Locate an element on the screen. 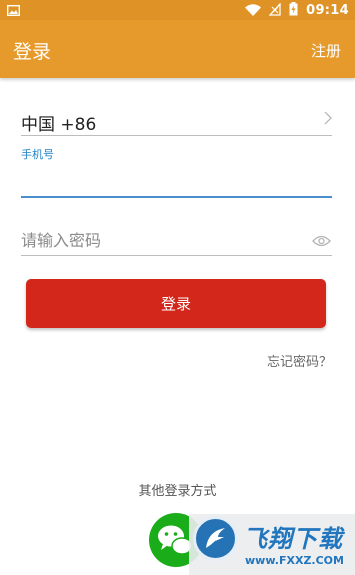 Image resolution: width=355 pixels, height=575 pixels. other-login-title: 其他登录方式 is located at coordinates (177, 491).